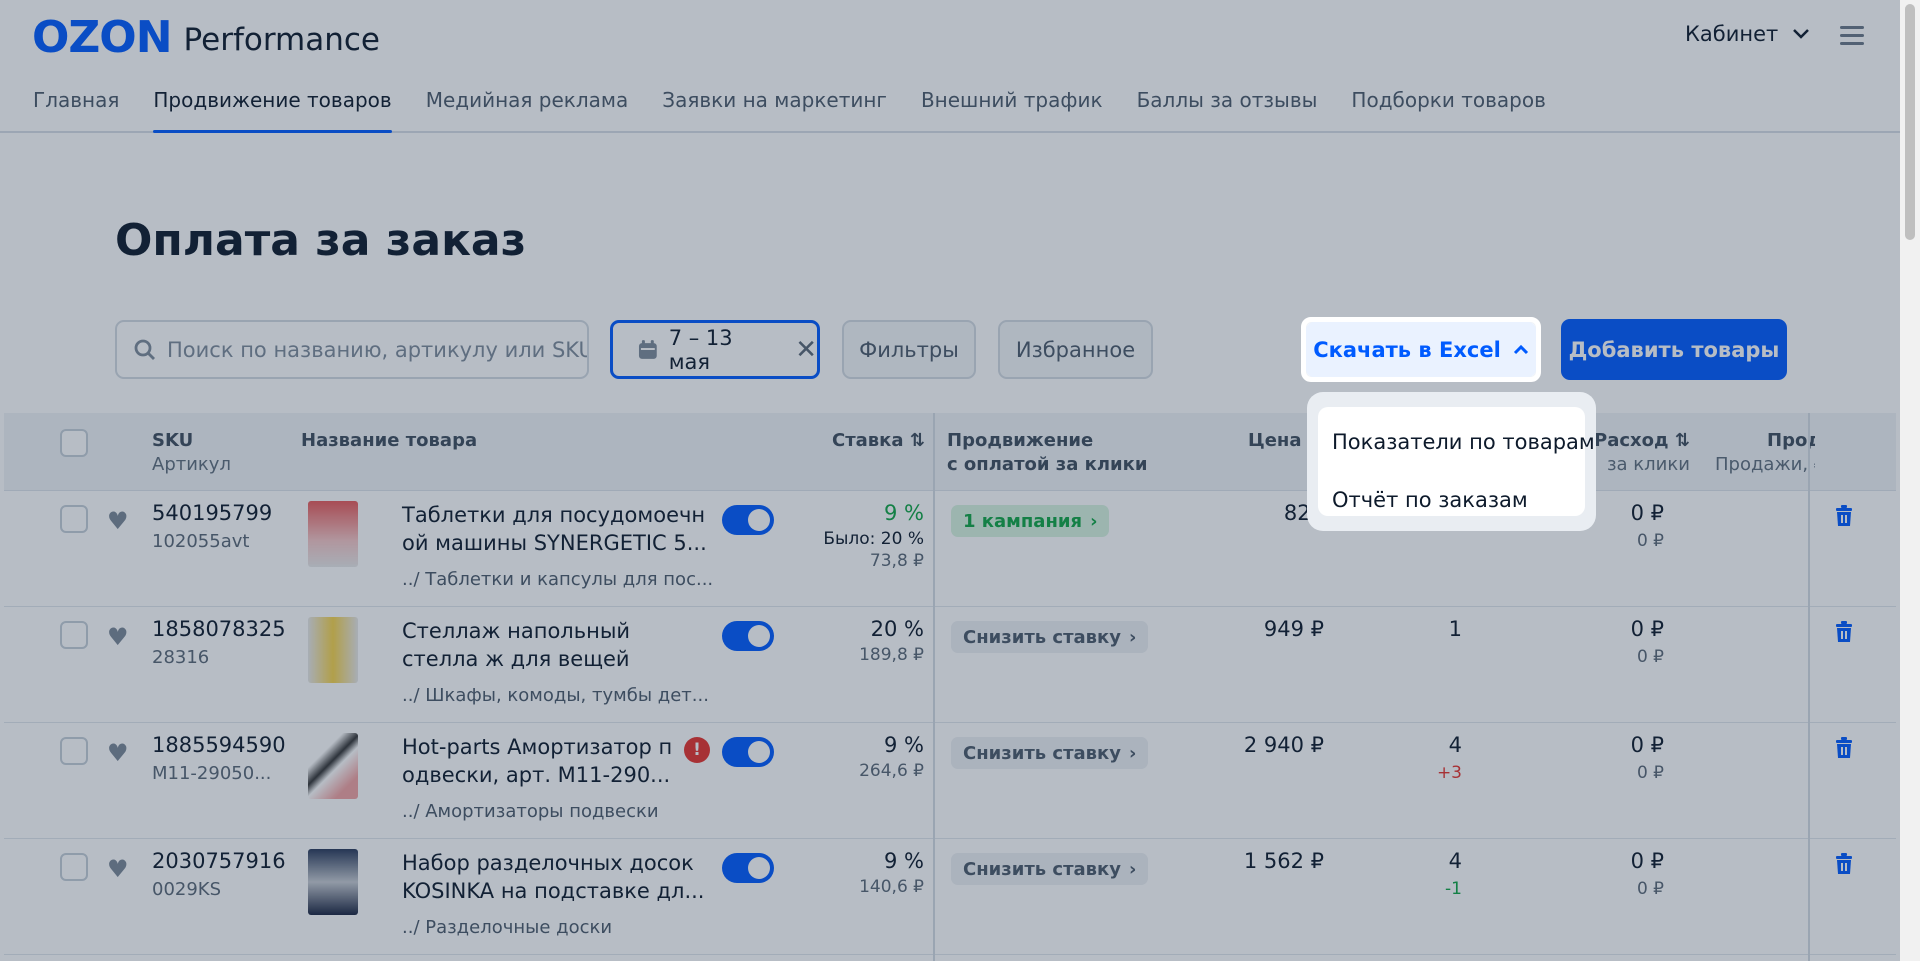 This screenshot has height=961, width=1920. Describe the element at coordinates (377, 349) in the screenshot. I see `search-input` at that location.